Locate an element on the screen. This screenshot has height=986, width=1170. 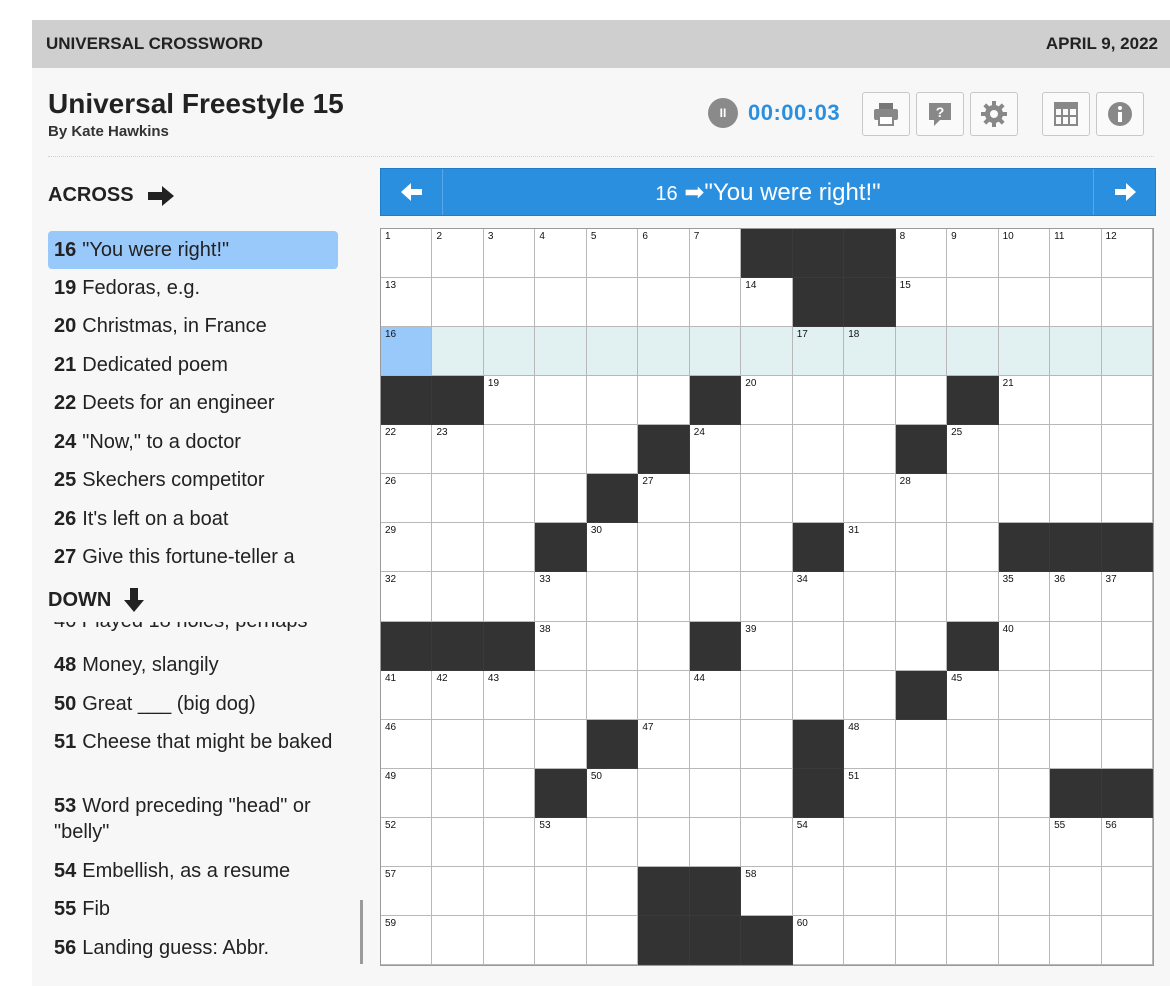
grid-cell: 34 is located at coordinates (818, 597).